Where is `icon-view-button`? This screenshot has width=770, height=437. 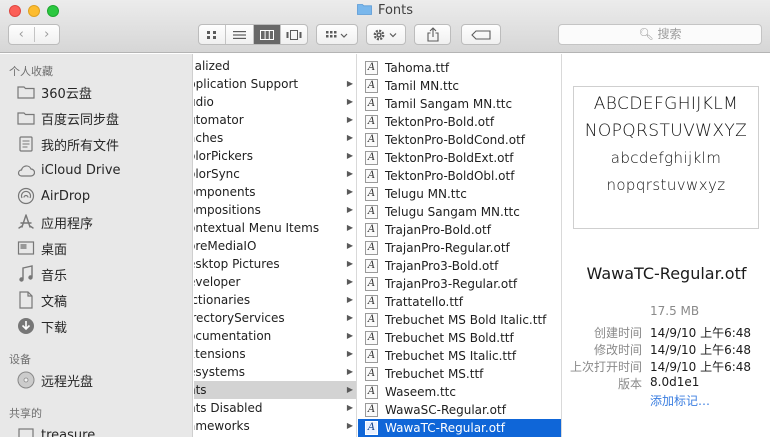 icon-view-button is located at coordinates (212, 34).